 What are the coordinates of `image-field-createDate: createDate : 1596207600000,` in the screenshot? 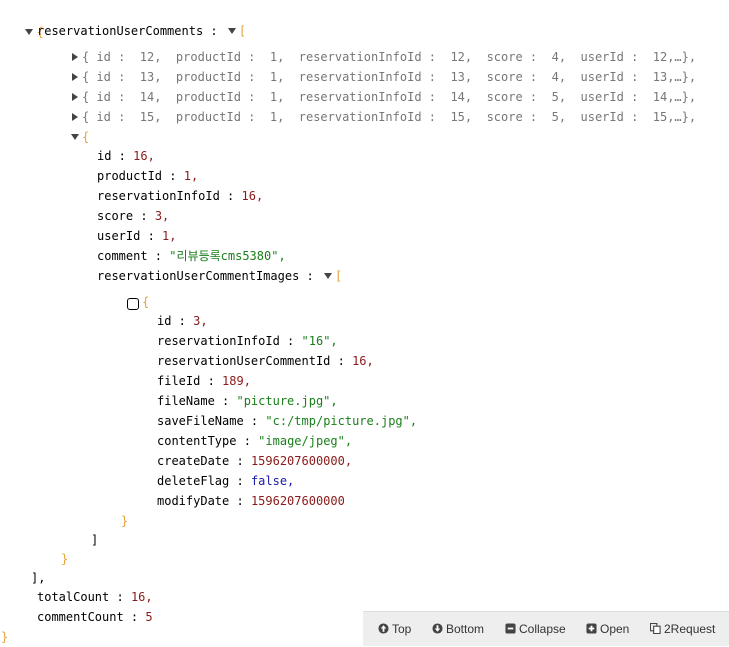 It's located at (255, 461).